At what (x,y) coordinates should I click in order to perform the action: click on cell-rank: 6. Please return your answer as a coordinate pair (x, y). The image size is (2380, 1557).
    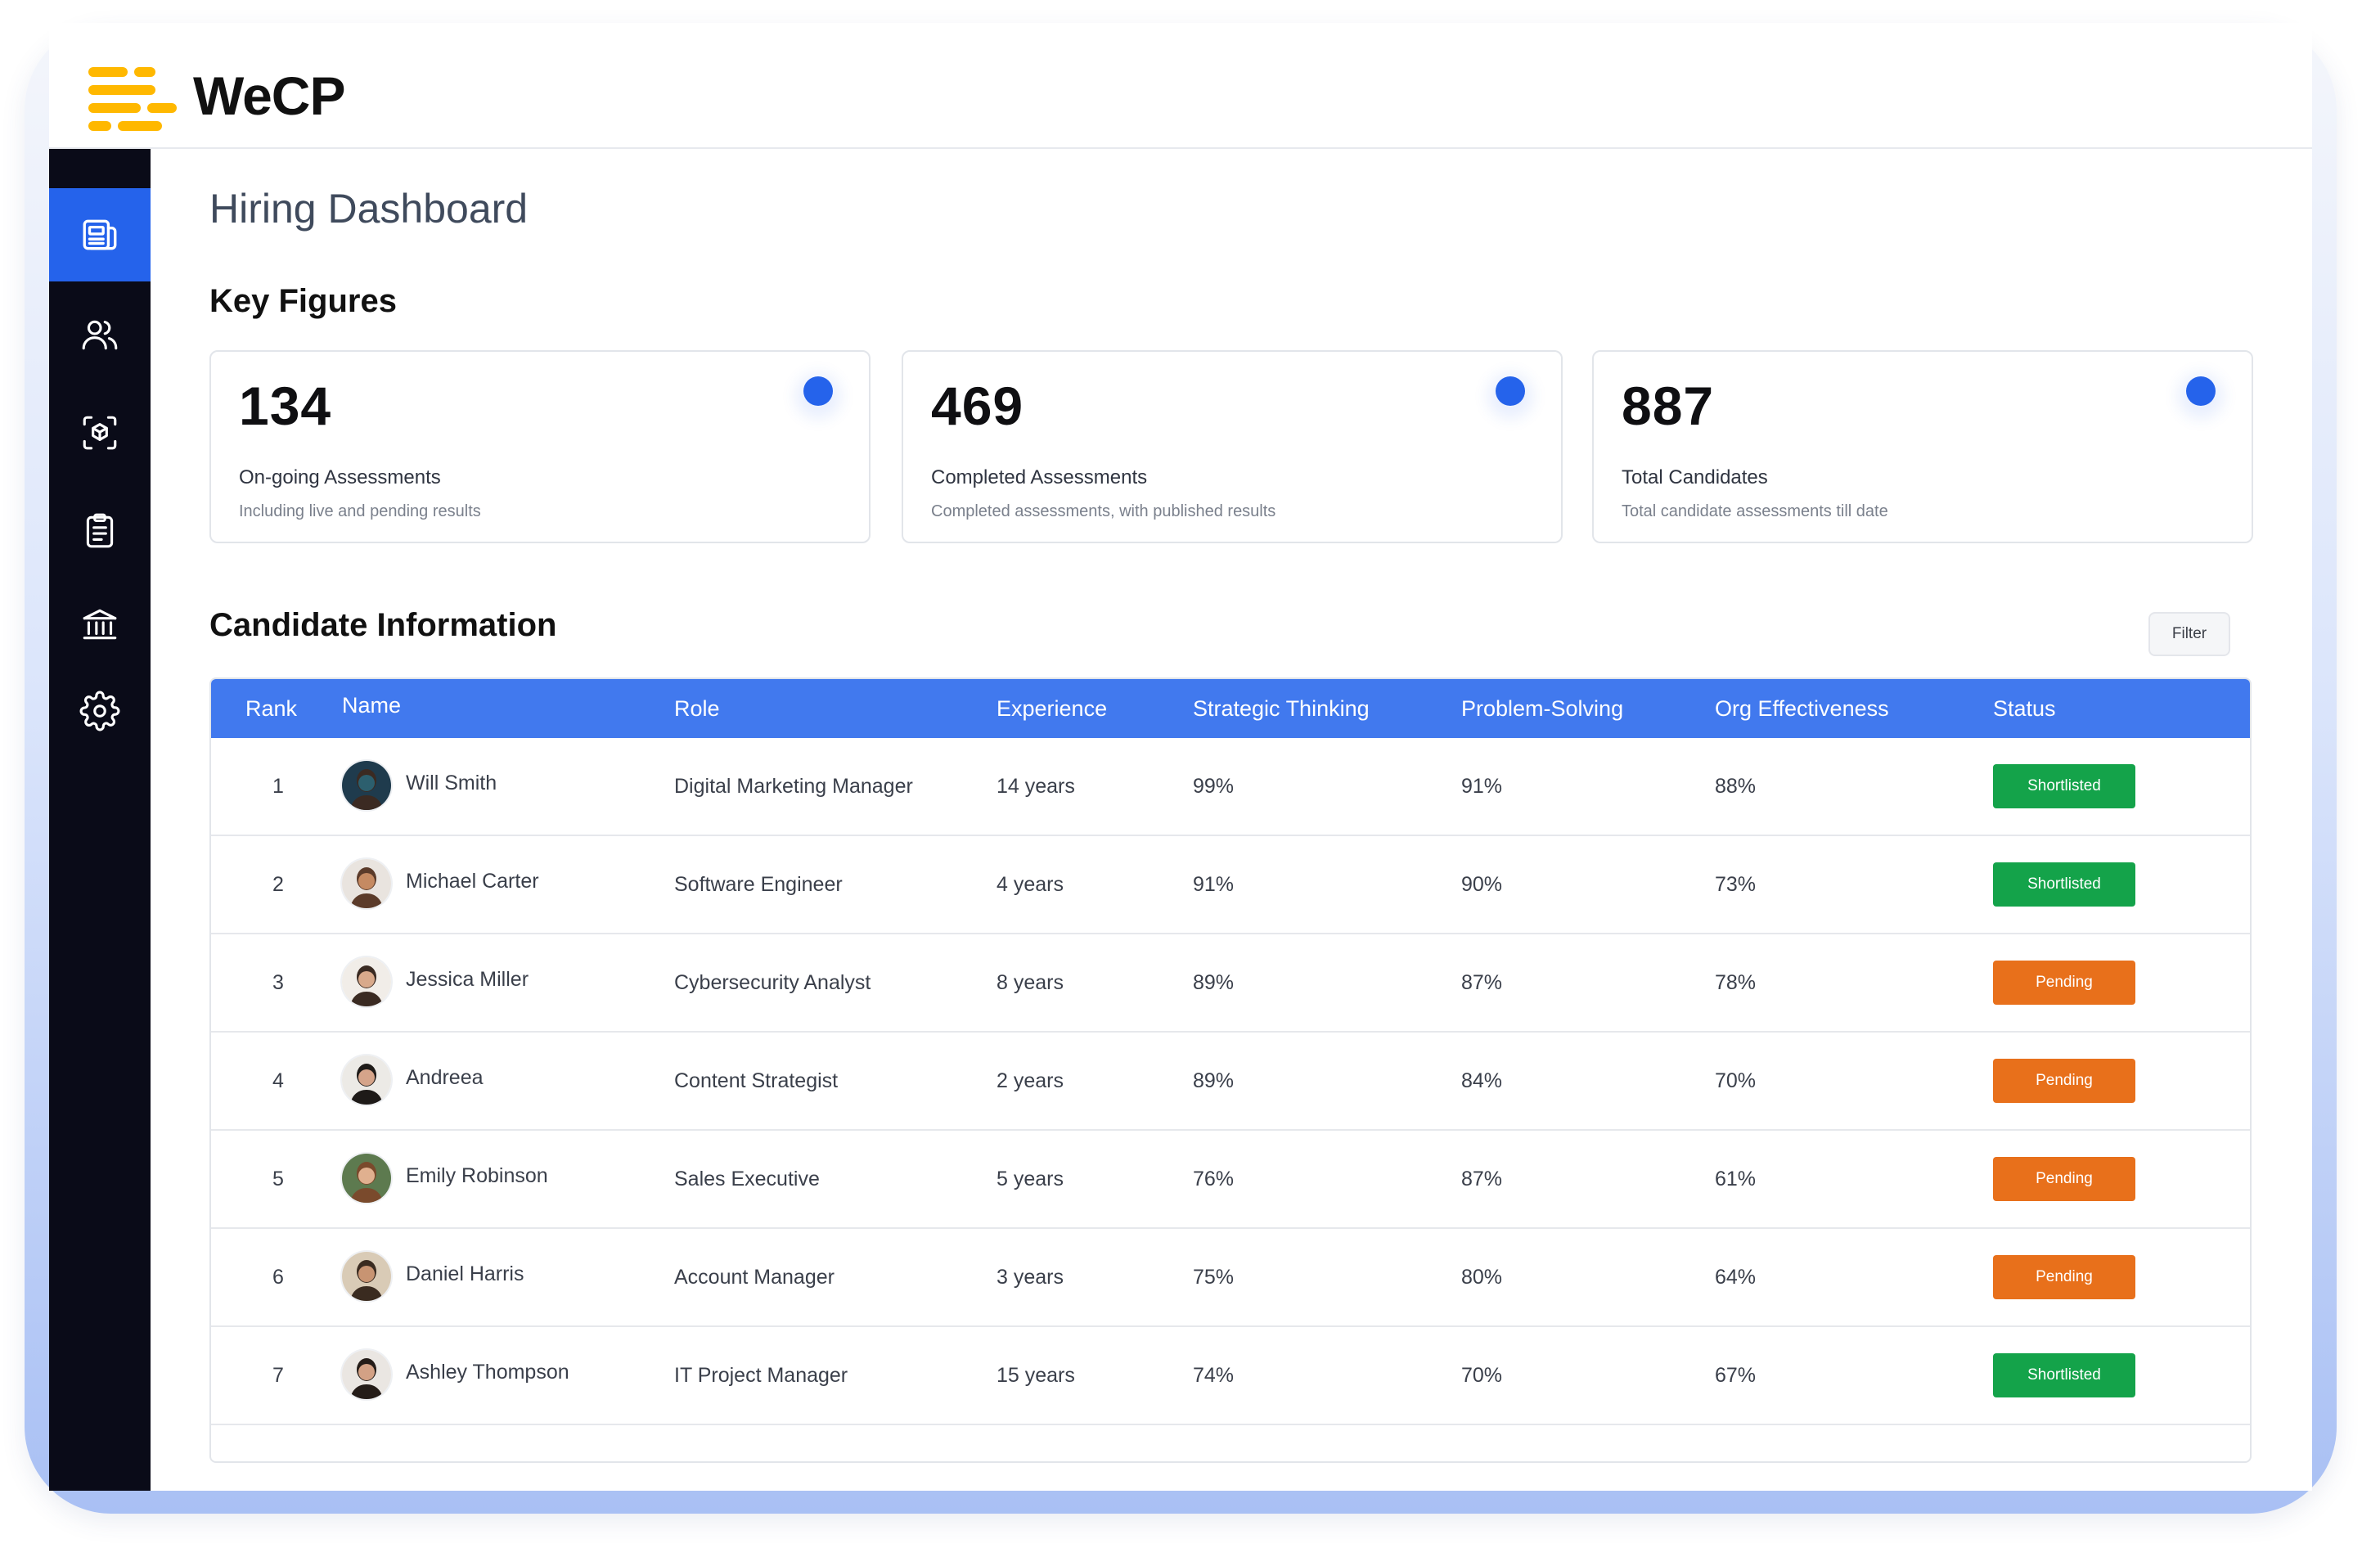
    Looking at the image, I should click on (278, 1277).